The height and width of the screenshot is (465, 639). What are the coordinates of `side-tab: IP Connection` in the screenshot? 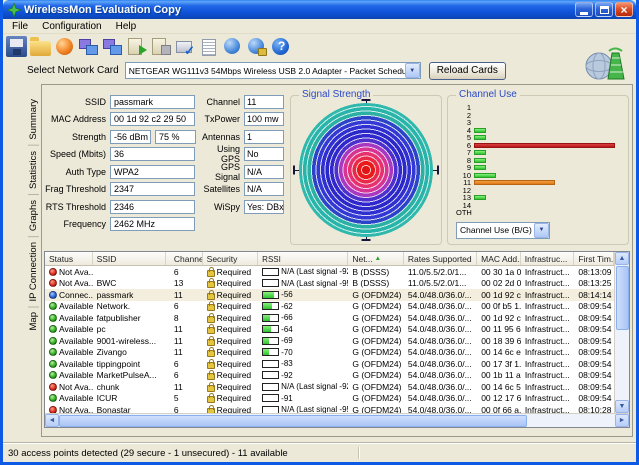 It's located at (33, 272).